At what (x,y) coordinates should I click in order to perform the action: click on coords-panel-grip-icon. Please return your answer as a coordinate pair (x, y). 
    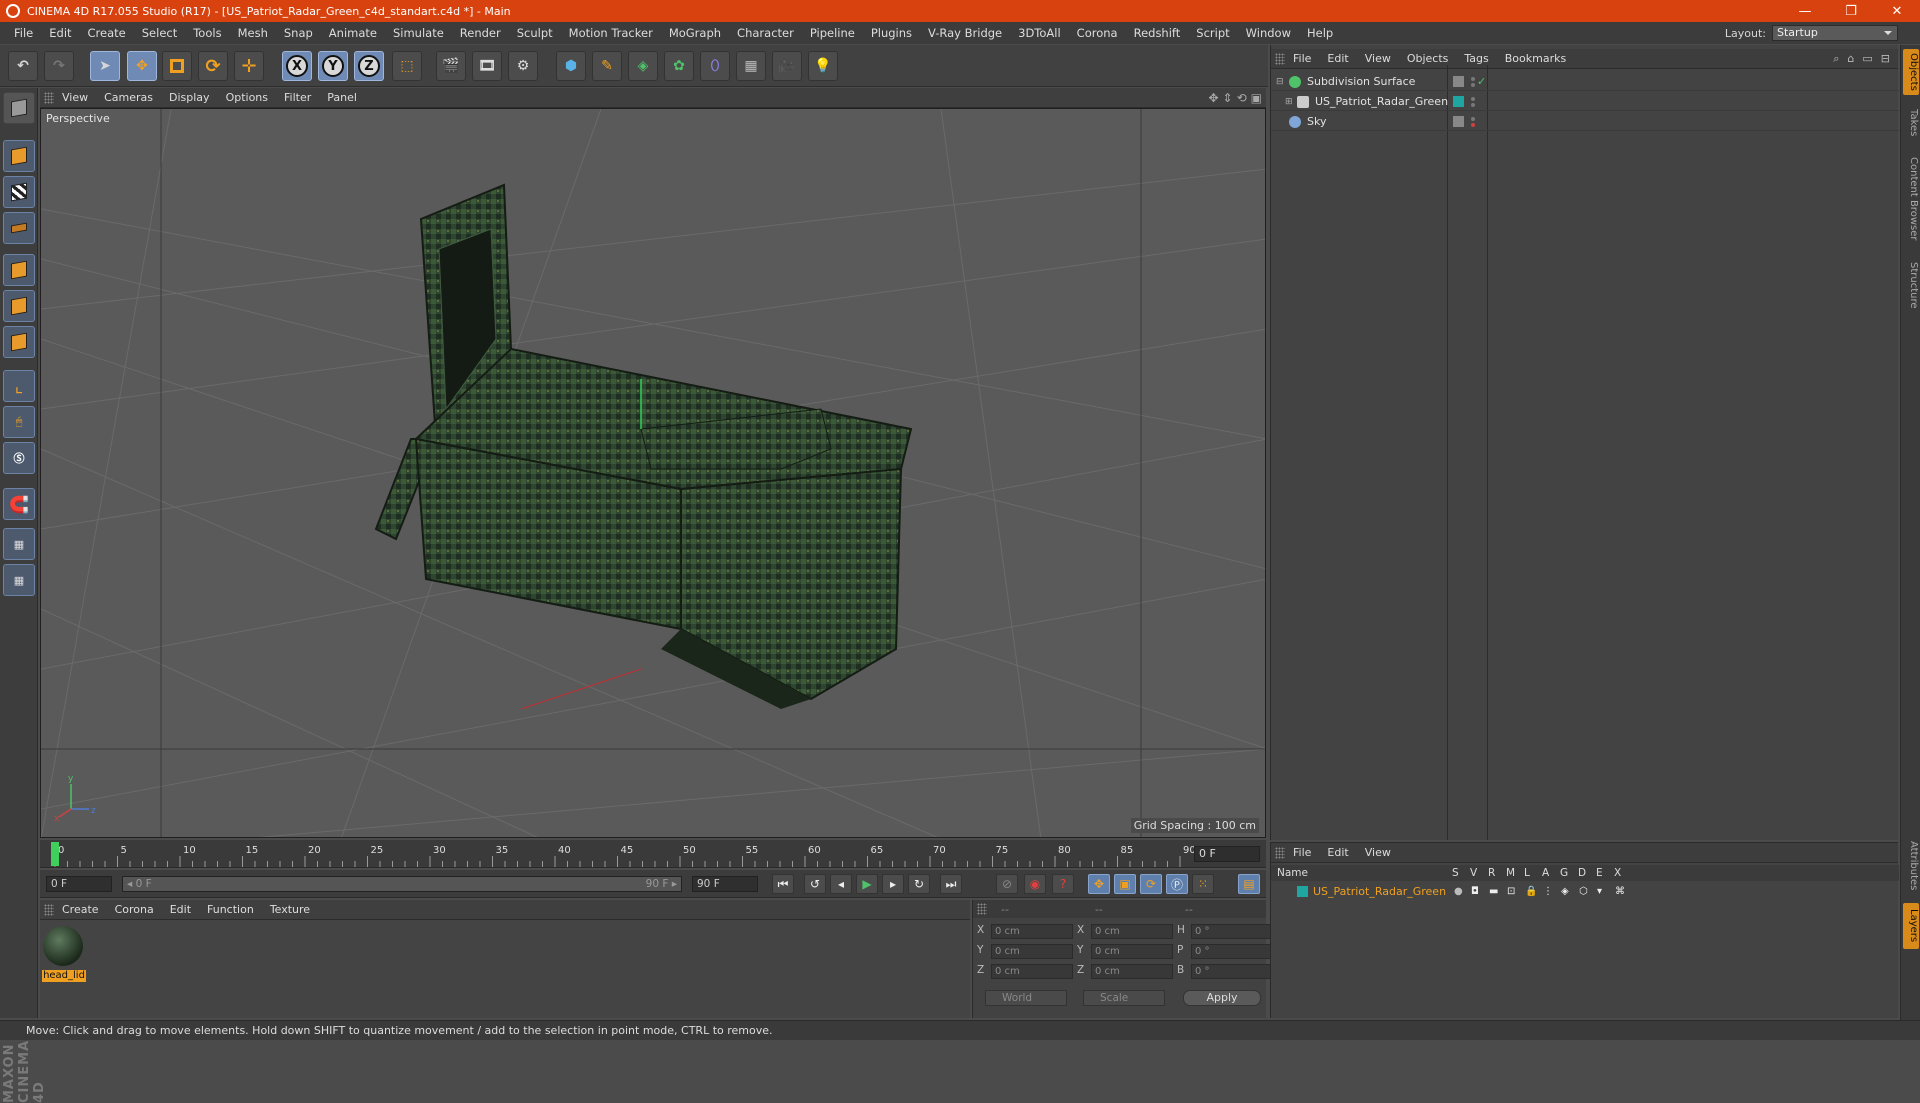
    Looking at the image, I should click on (982, 909).